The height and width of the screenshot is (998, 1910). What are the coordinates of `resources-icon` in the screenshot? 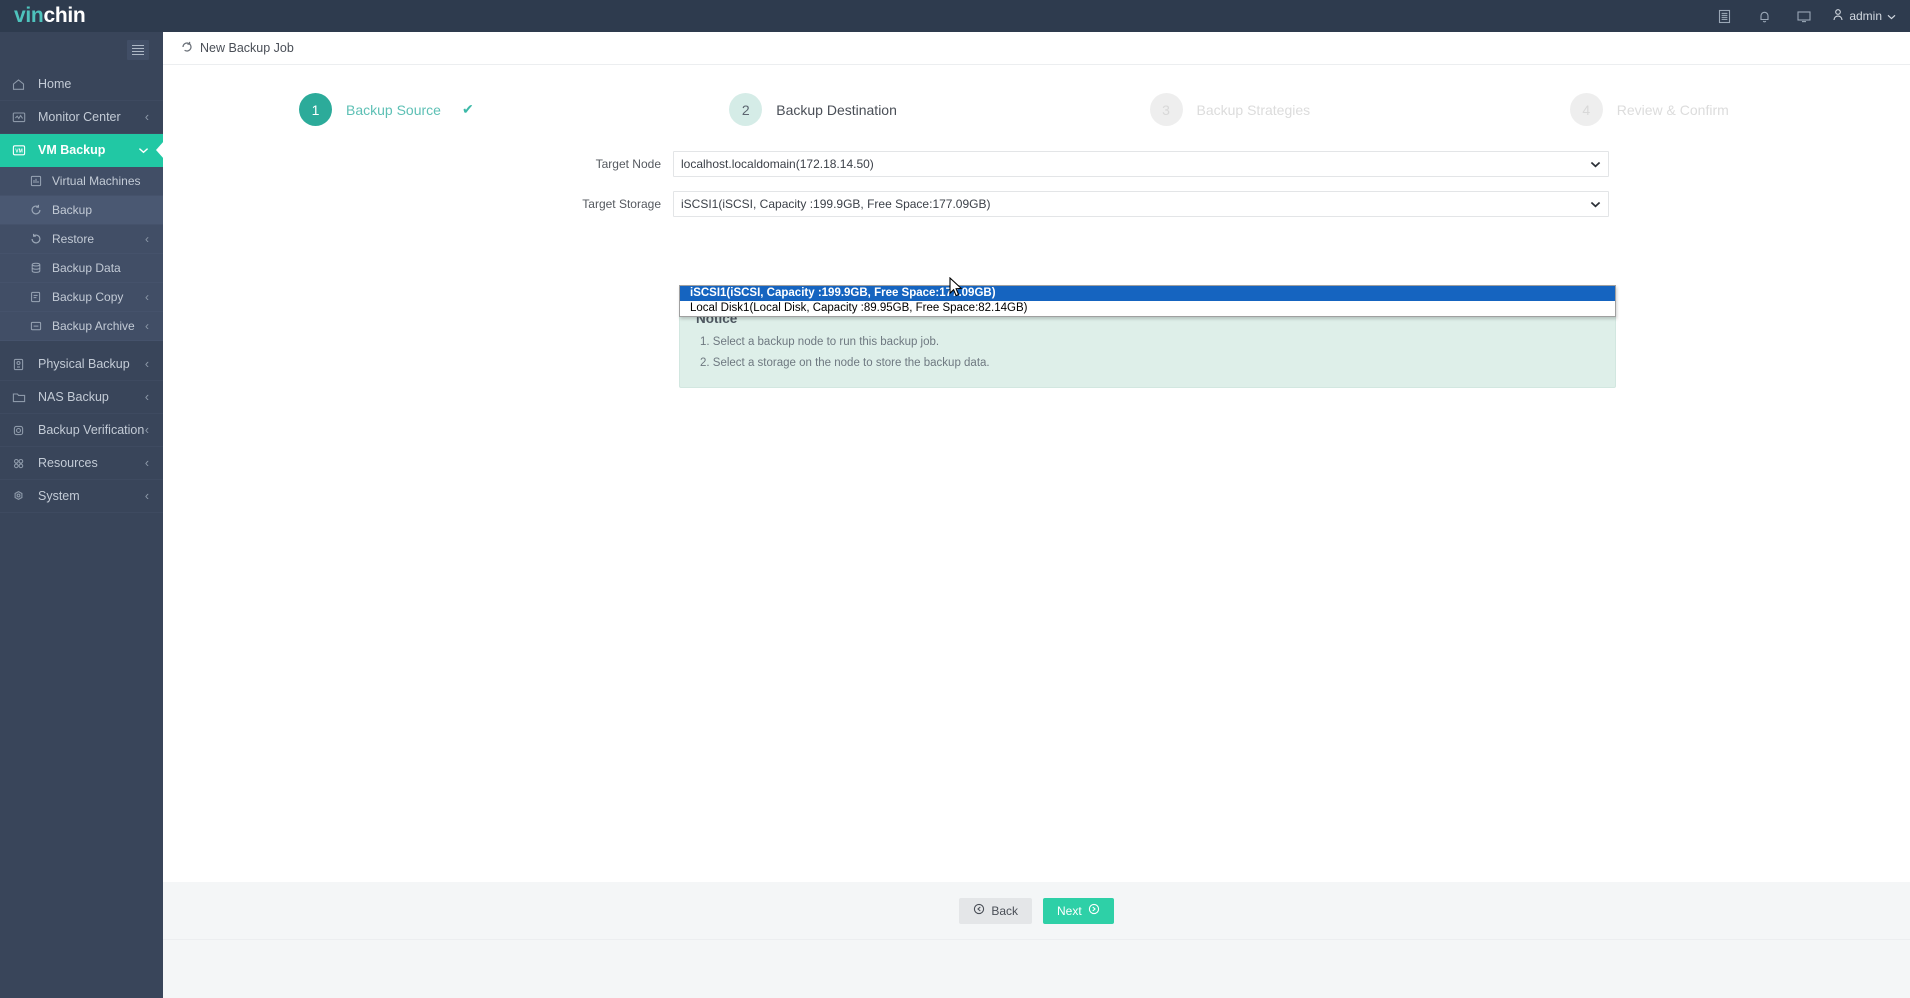 It's located at (22, 463).